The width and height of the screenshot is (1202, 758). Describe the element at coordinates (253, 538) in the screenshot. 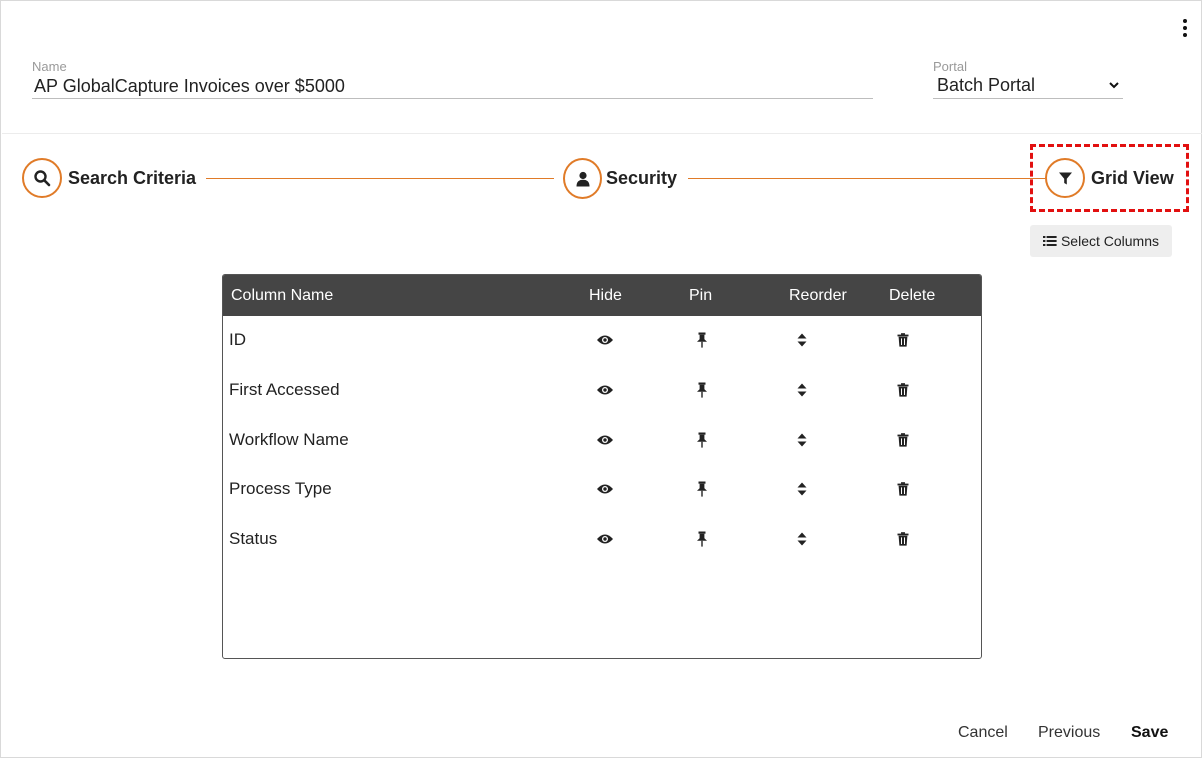

I see `column-name-cell: Status` at that location.